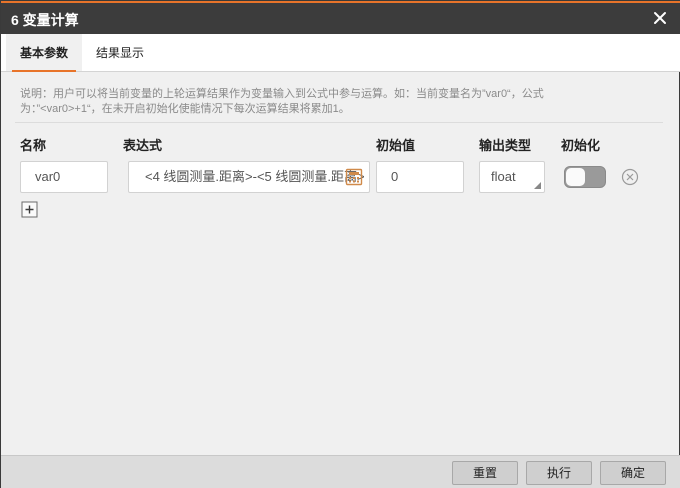 The height and width of the screenshot is (488, 680). I want to click on output-type-value: float, so click(503, 176).